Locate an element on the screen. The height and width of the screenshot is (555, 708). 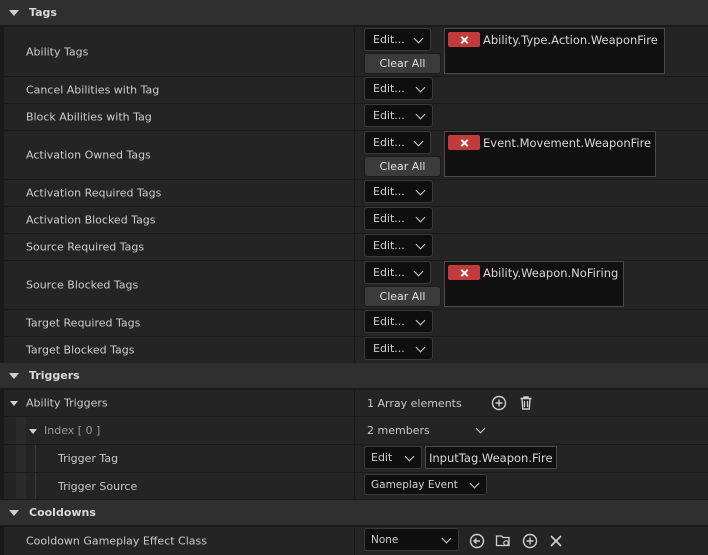
tag-container: Ability.Weapon.NoFiring is located at coordinates (534, 284).